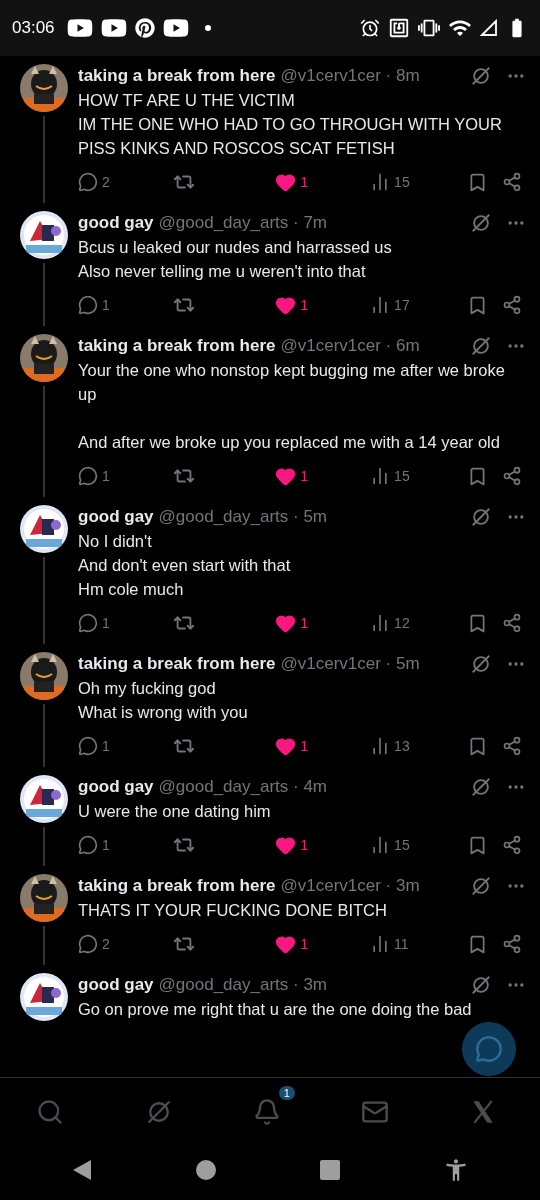 The height and width of the screenshot is (1200, 540). I want to click on compose-button, so click(489, 1049).